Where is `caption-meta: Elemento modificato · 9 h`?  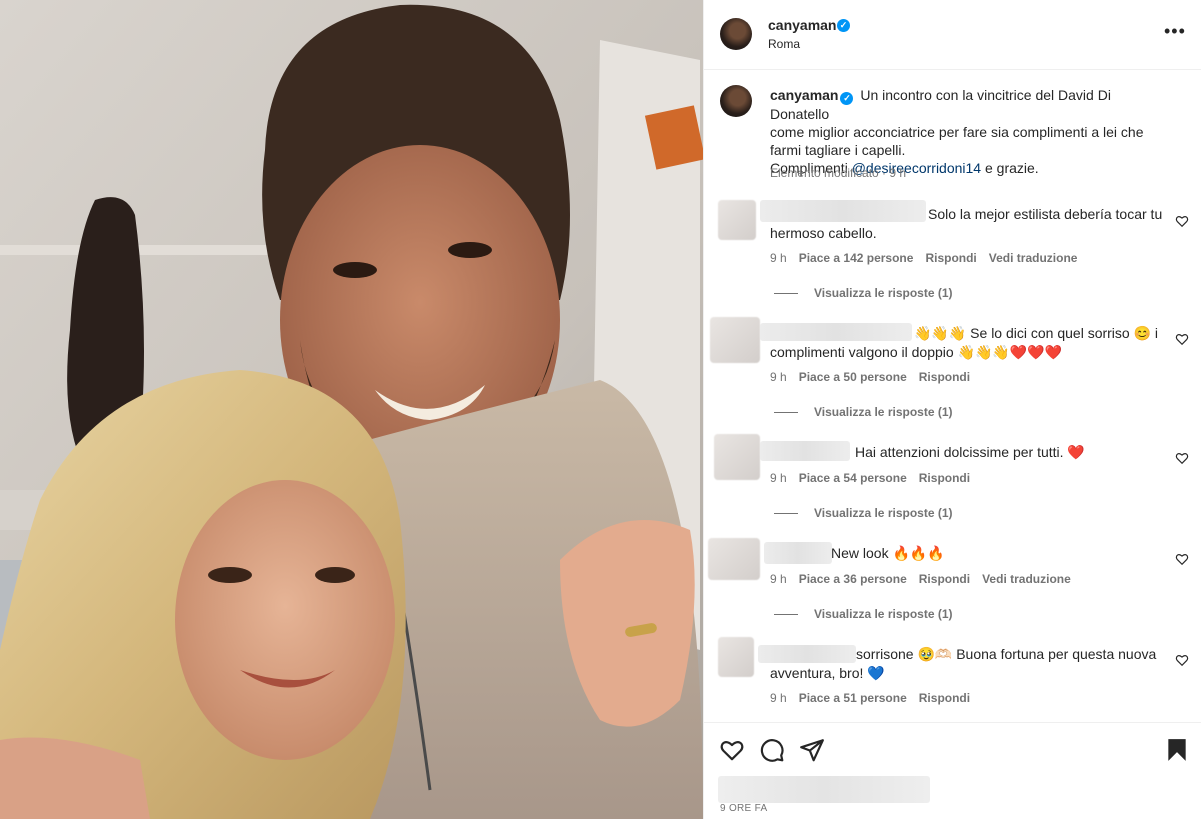
caption-meta: Elemento modificato · 9 h is located at coordinates (838, 173).